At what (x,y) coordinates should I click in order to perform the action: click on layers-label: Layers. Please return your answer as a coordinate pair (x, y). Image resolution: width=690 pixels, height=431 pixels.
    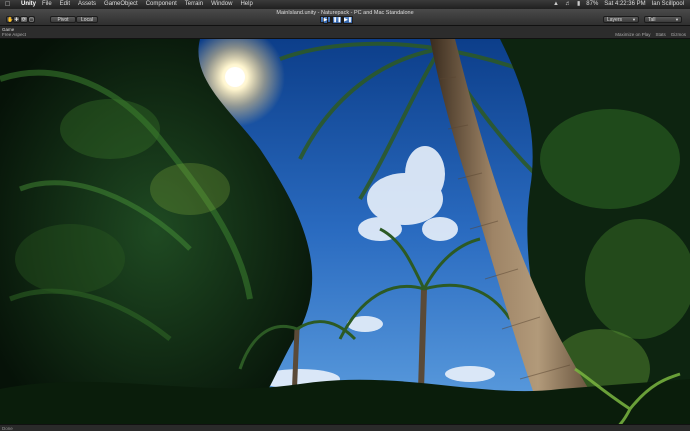
    Looking at the image, I should click on (615, 20).